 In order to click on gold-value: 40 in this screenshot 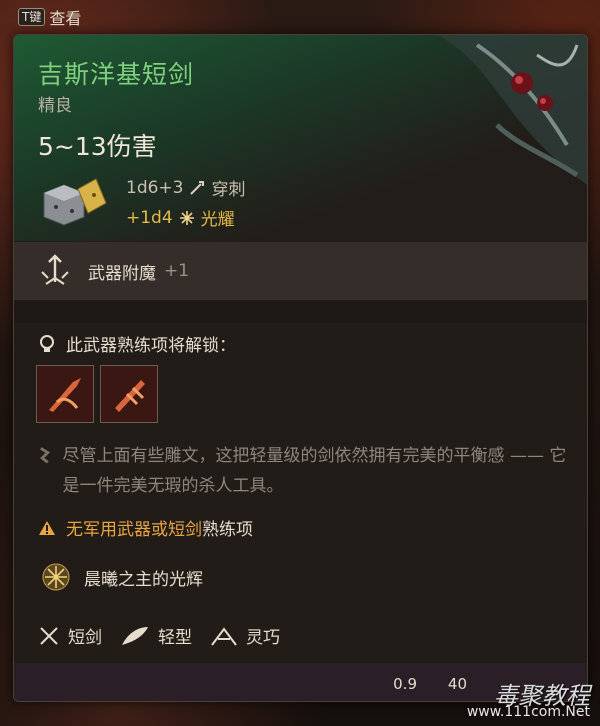, I will do `click(457, 684)`.